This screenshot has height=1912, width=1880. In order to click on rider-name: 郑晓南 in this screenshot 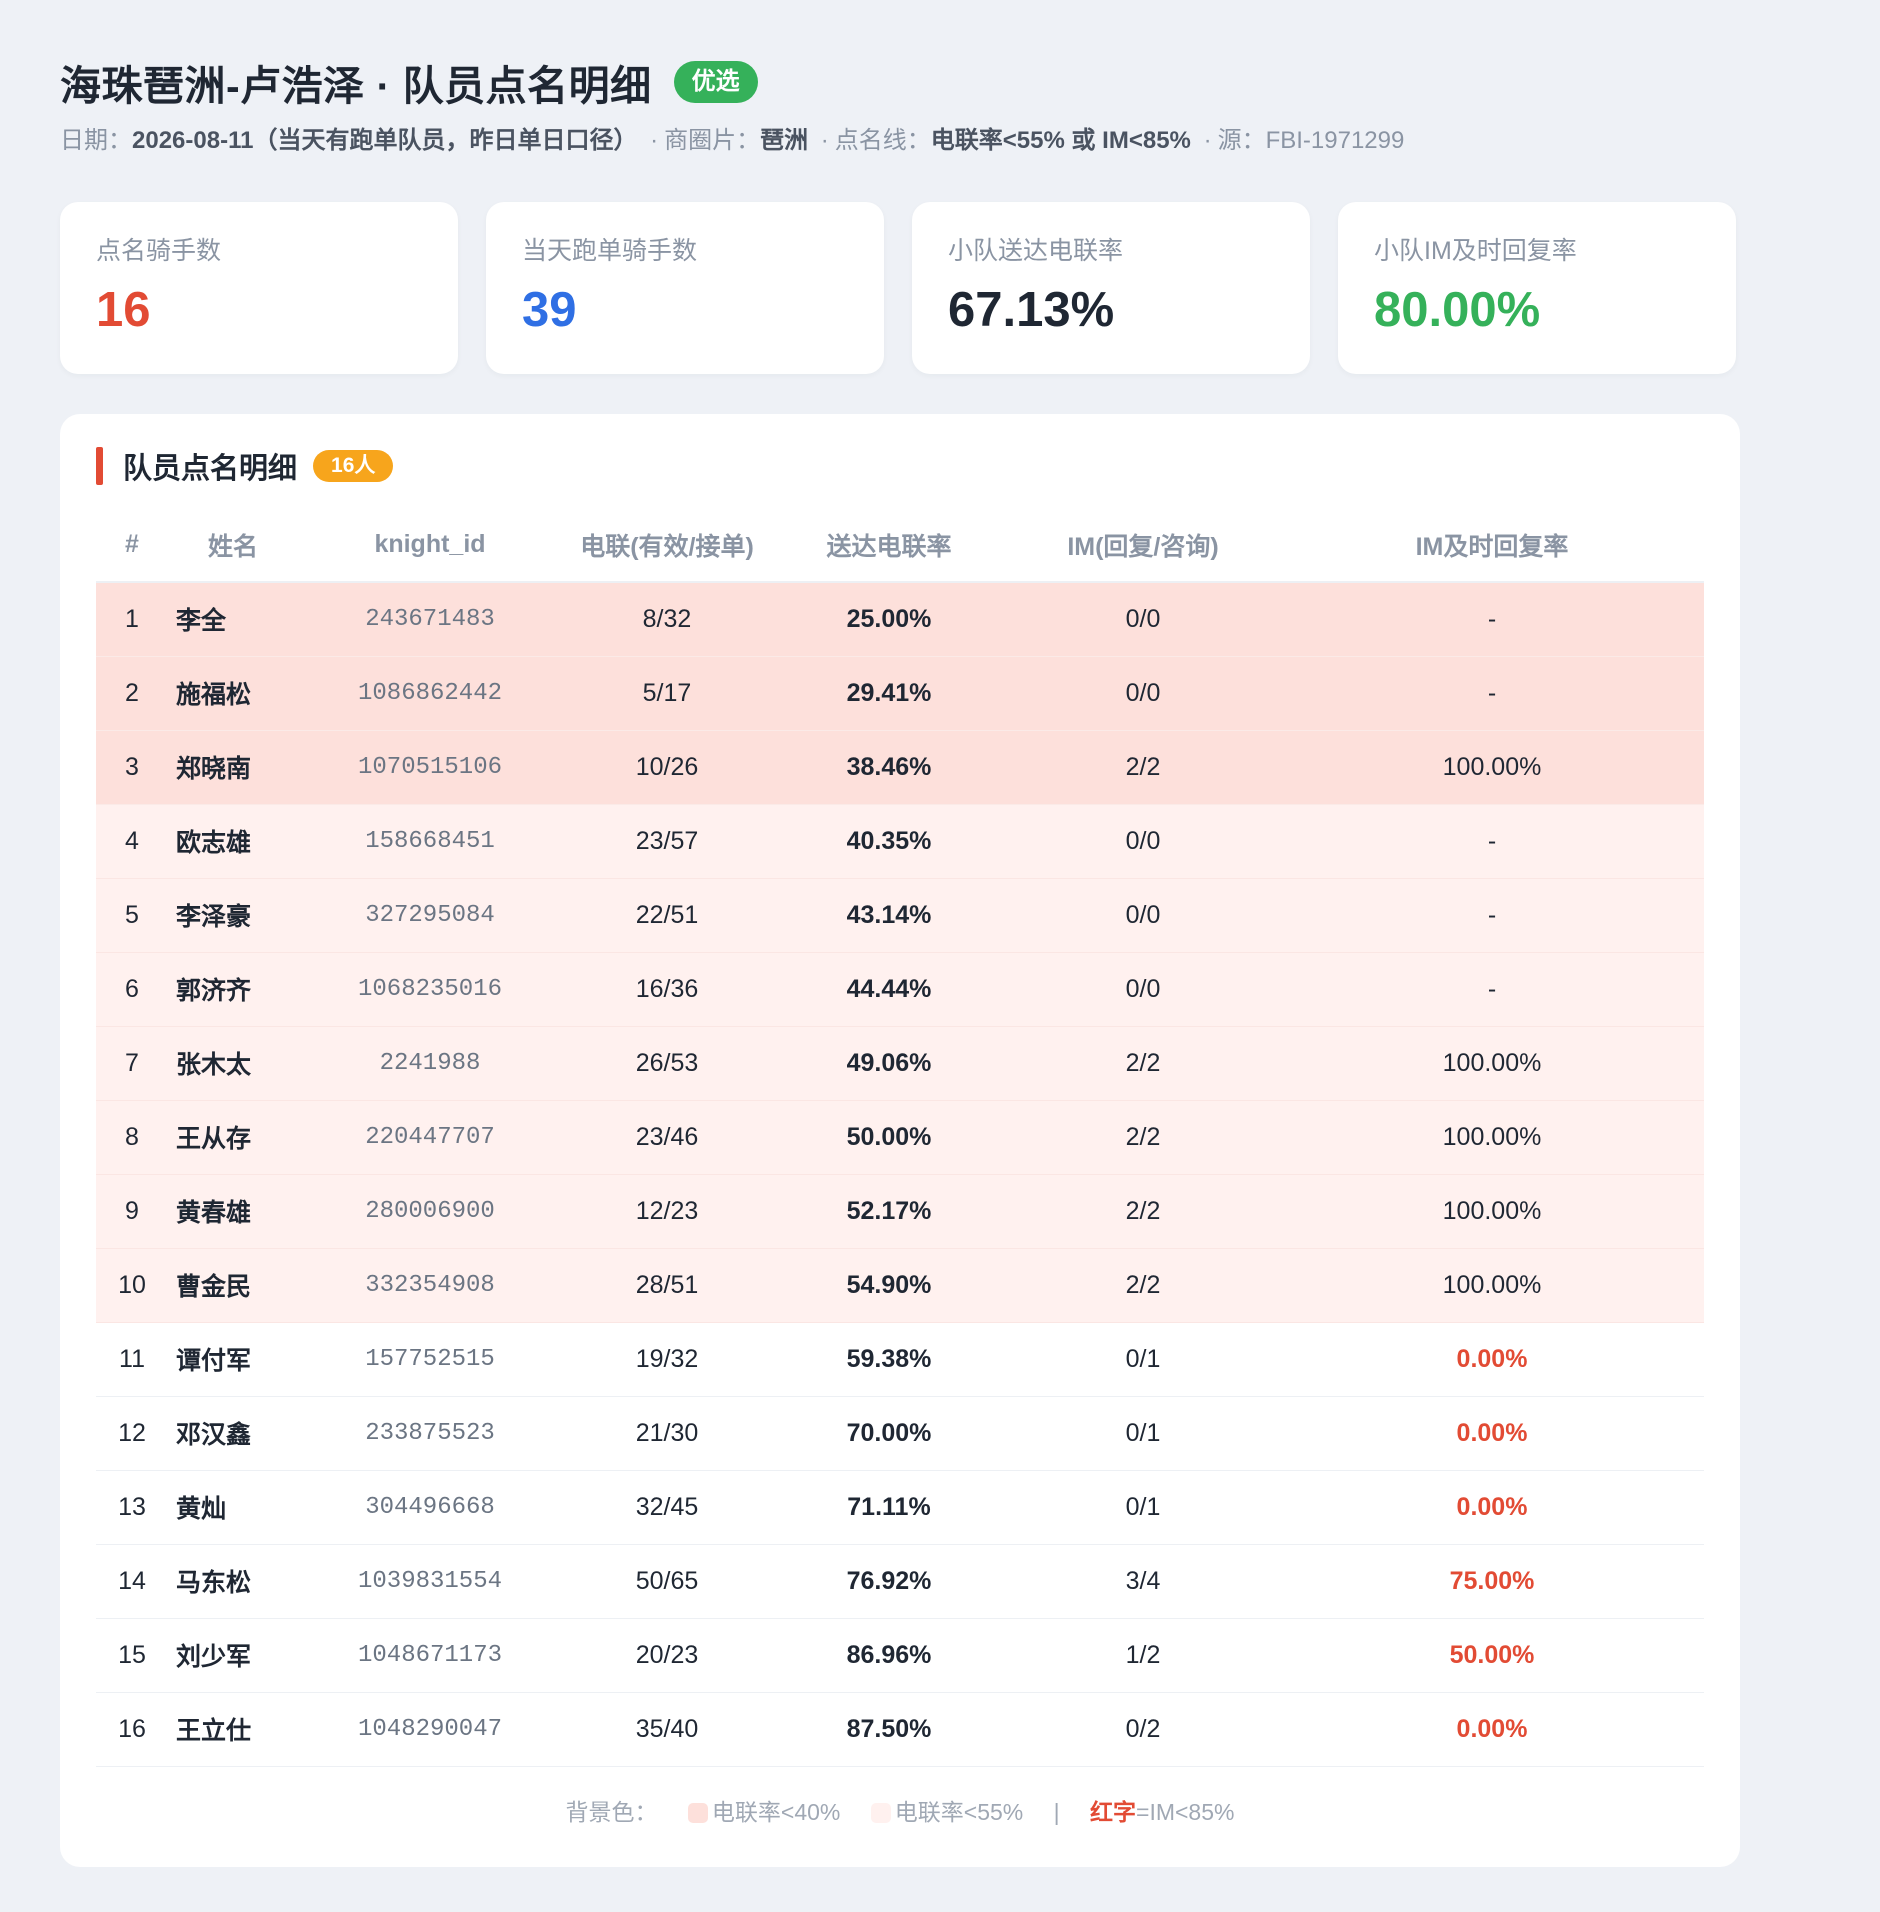, I will do `click(233, 767)`.